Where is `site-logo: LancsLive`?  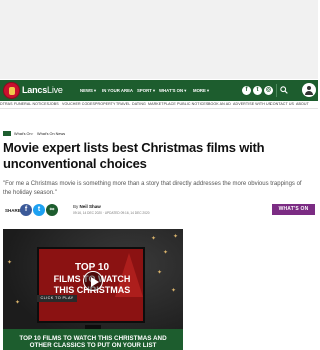
site-logo: LancsLive is located at coordinates (42, 90).